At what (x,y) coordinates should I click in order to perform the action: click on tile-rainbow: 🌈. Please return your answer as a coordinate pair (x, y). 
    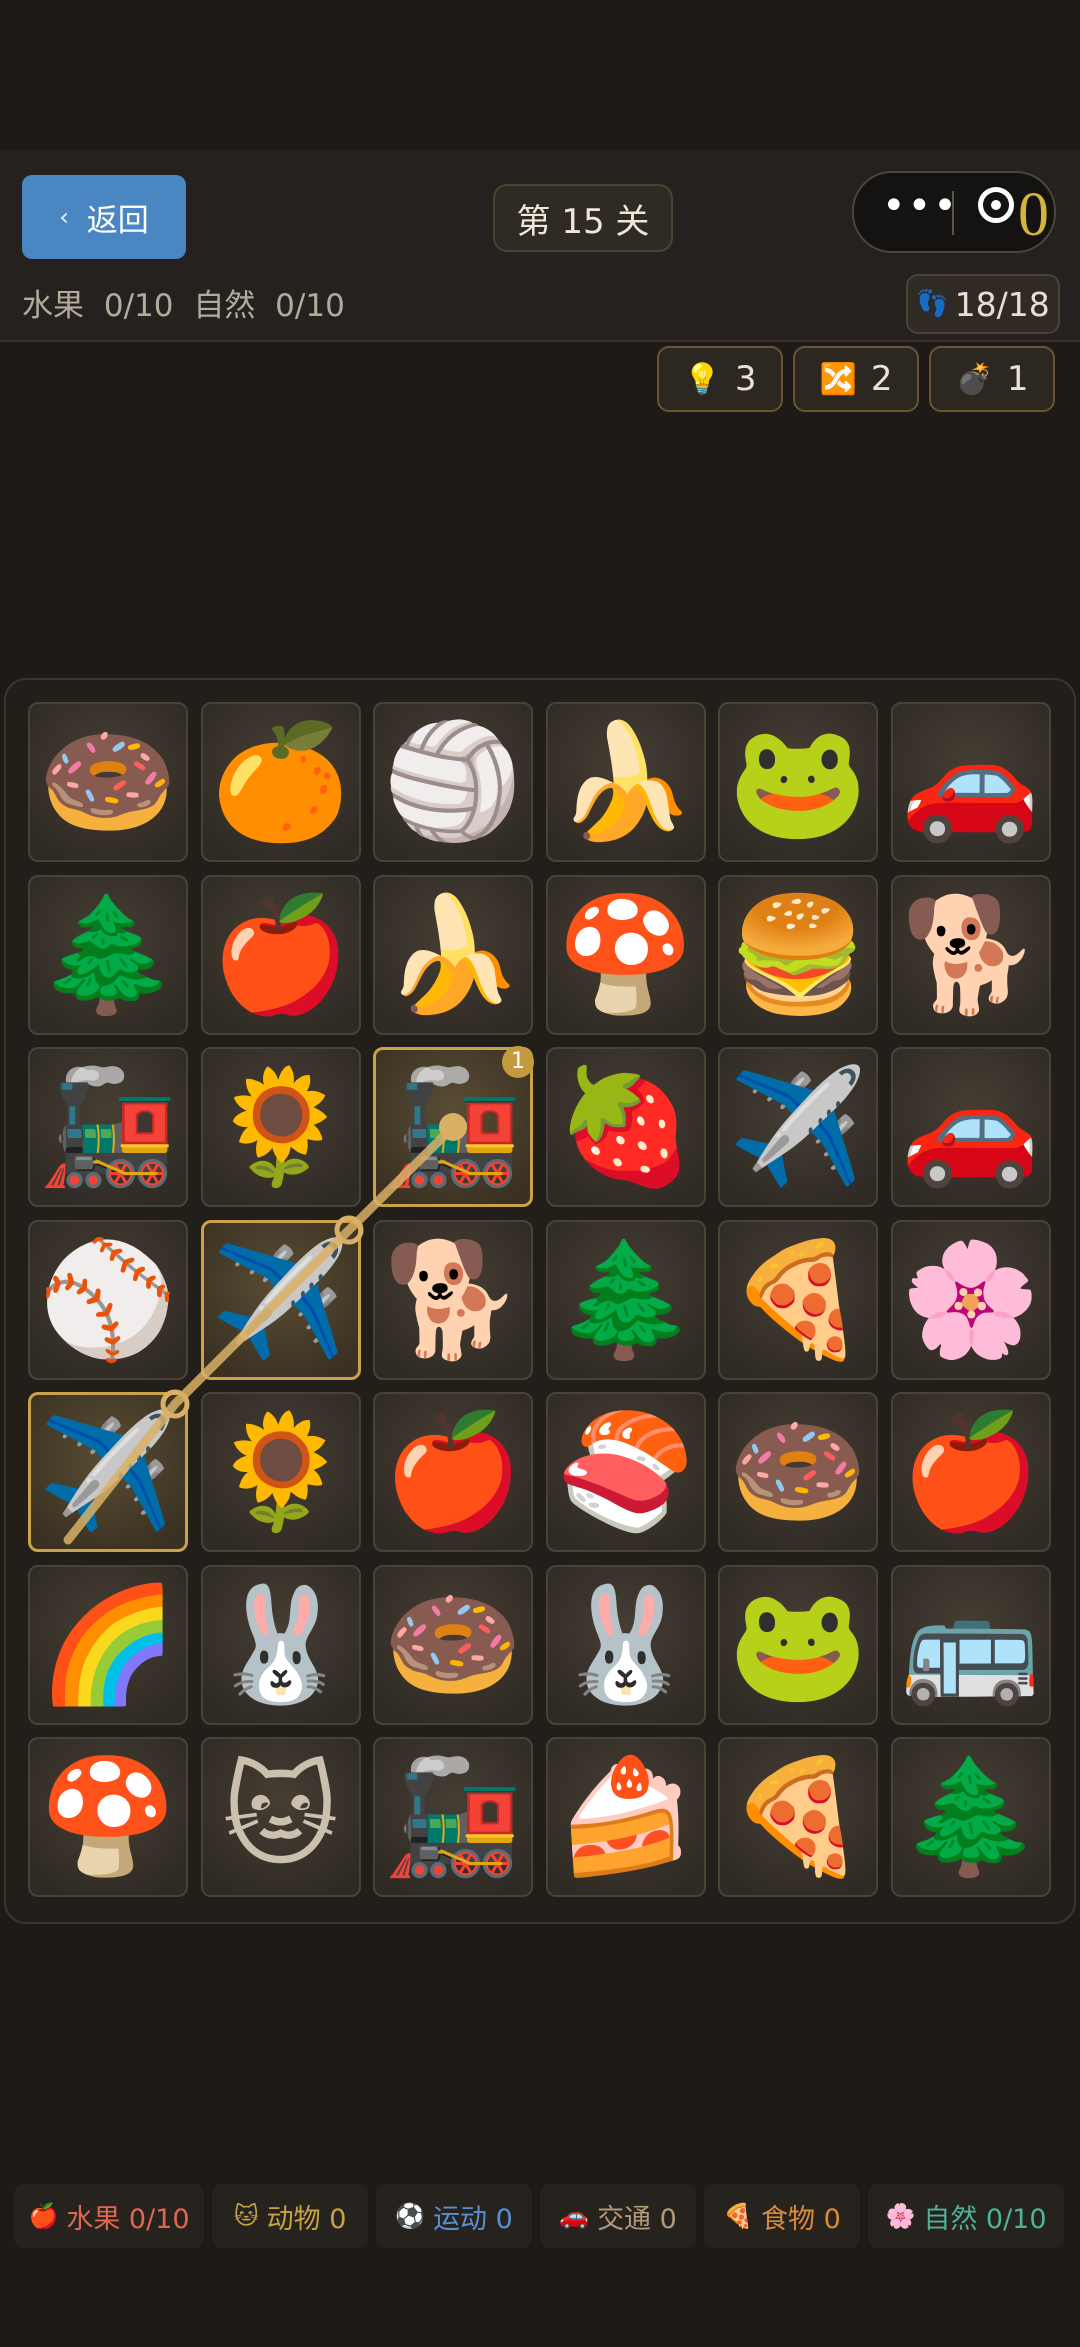
    Looking at the image, I should click on (108, 1644).